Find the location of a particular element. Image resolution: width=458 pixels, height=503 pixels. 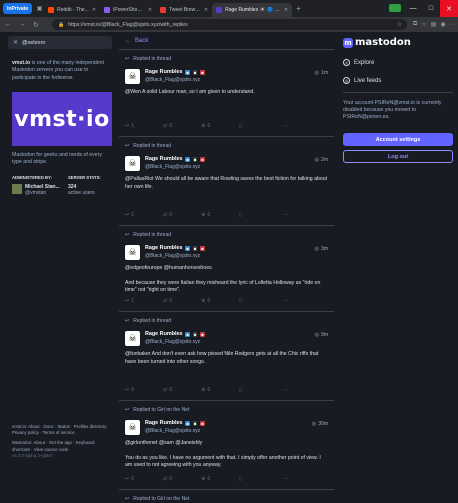

status-timestamp: ◎ 9m is located at coordinates (321, 335).